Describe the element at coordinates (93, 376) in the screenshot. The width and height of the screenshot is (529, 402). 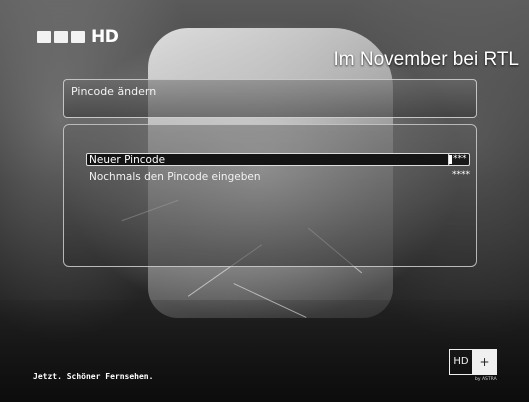
I see `footer-tagline: Jetzt. Schöner Fernsehen.` at that location.